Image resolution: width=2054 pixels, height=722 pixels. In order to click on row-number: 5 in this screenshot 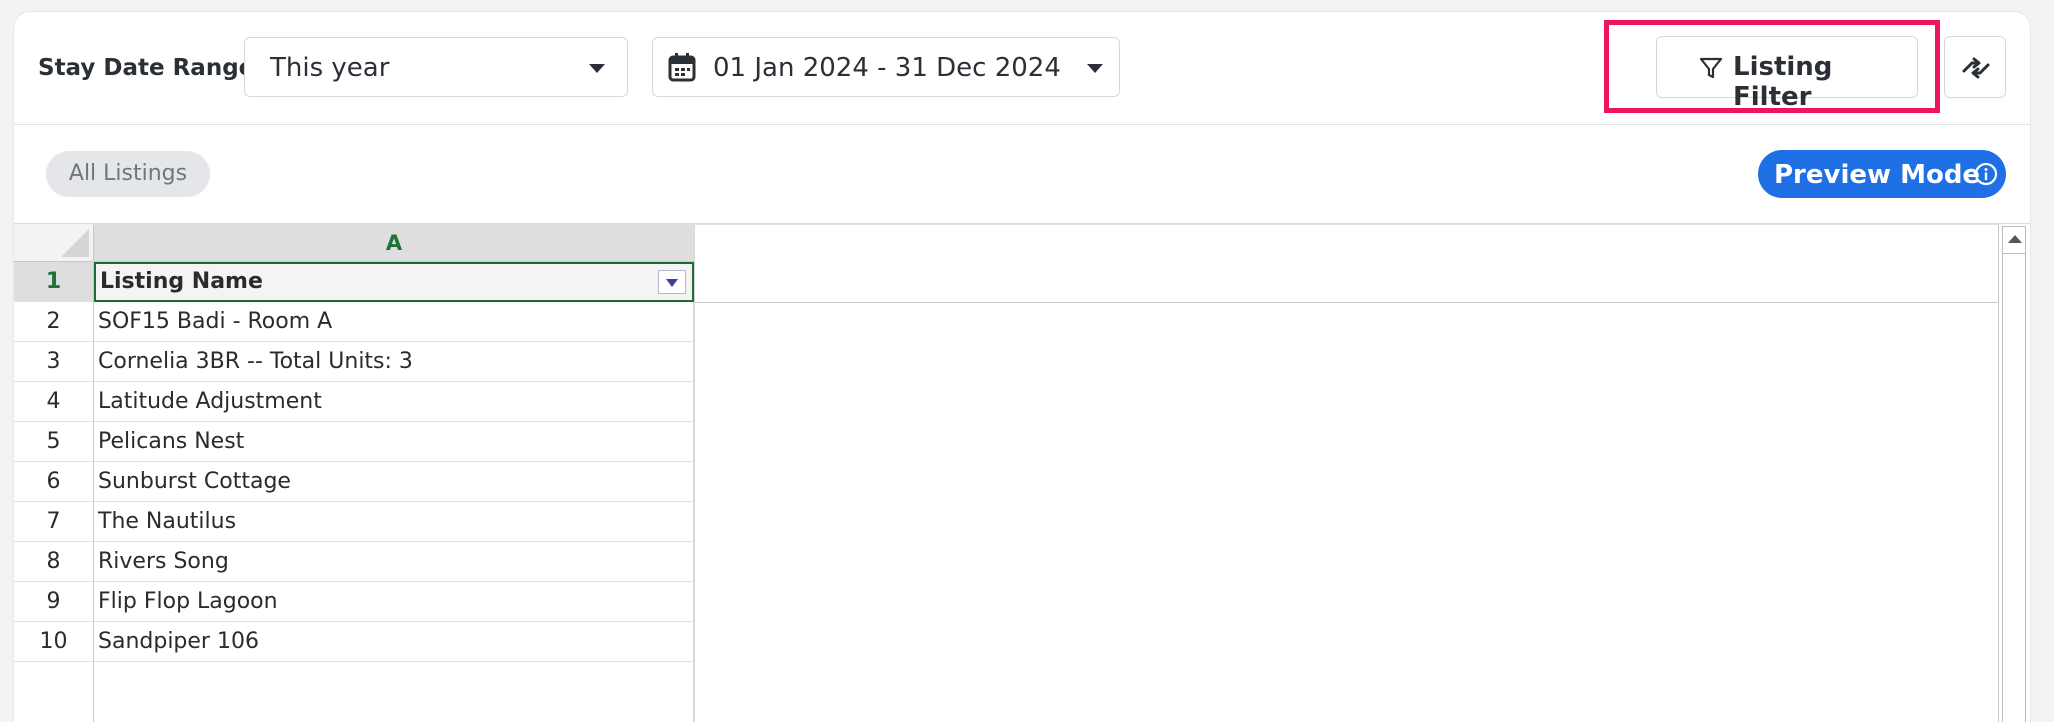, I will do `click(54, 442)`.